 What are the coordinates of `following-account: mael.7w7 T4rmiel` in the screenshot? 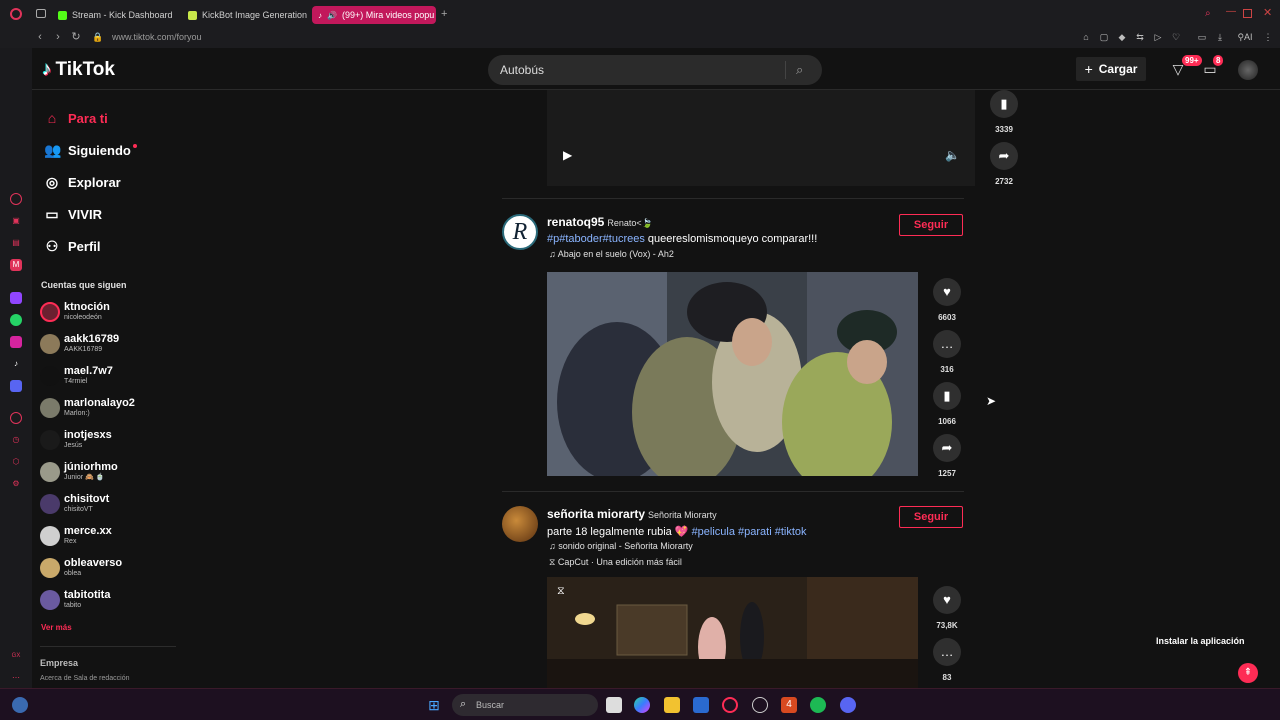 It's located at (76, 376).